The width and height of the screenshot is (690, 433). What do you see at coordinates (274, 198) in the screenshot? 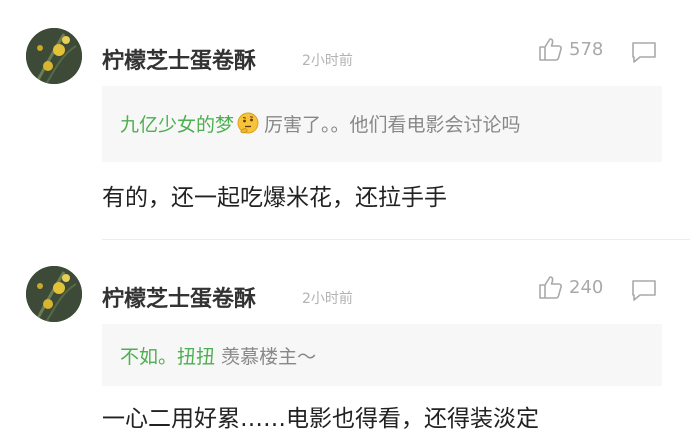
I see `comment-text: 有的，还一起吃爆米花，还拉手手` at bounding box center [274, 198].